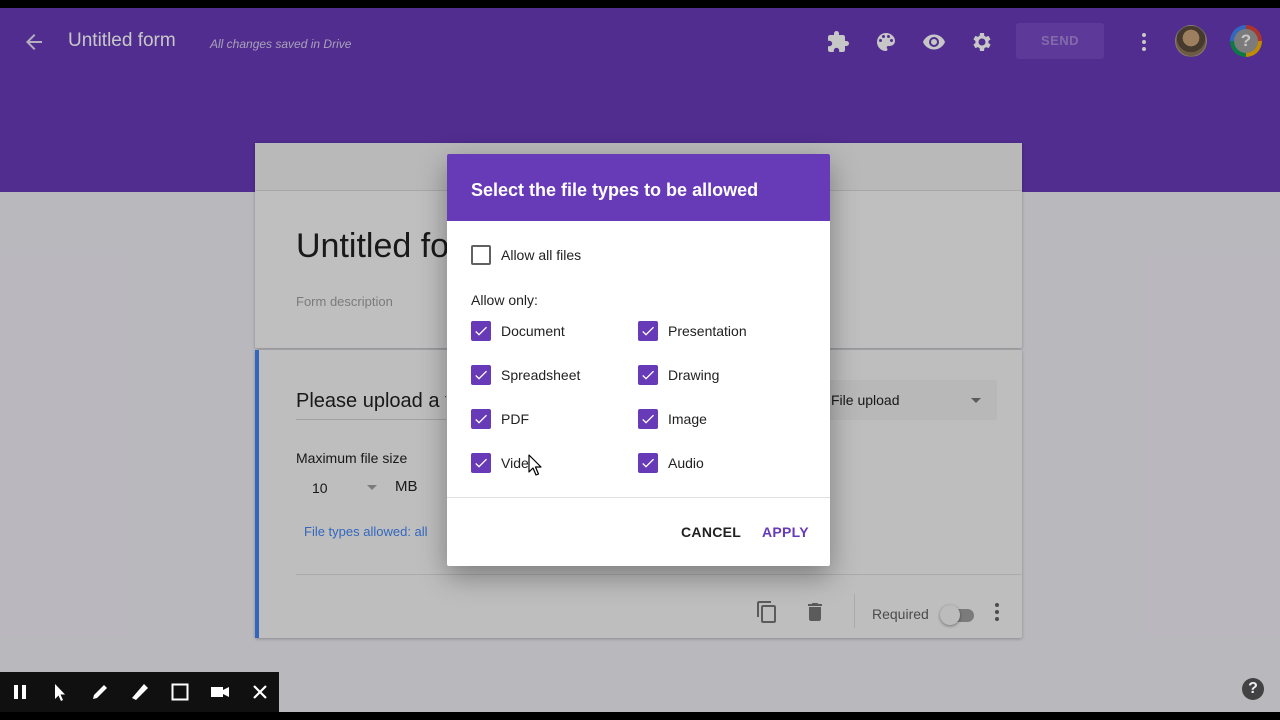 The image size is (1280, 720). I want to click on rectangle-icon, so click(180, 692).